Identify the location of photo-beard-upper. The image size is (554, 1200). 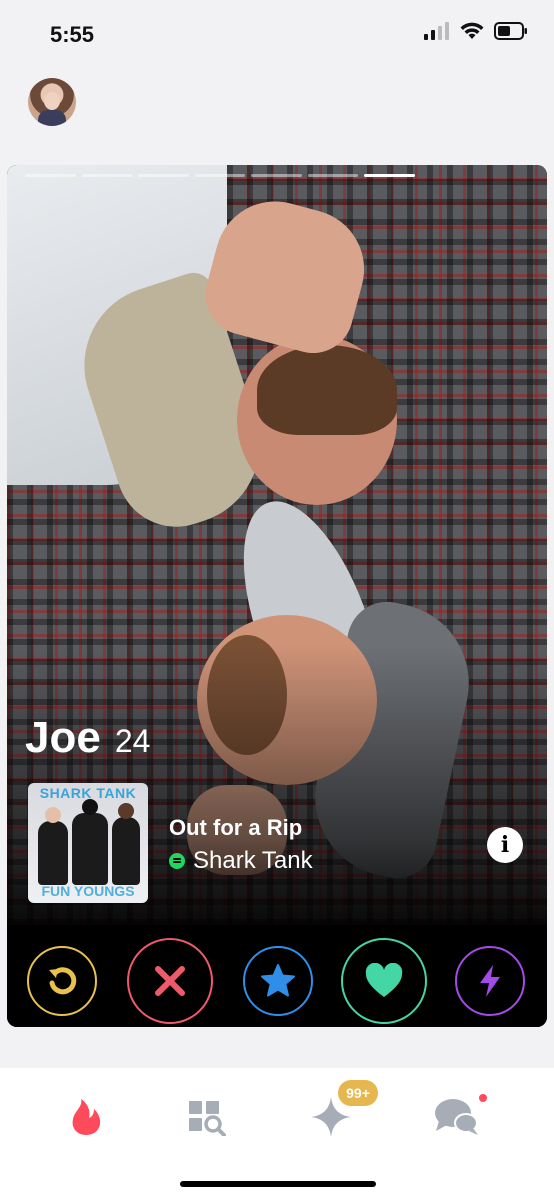
(327, 390).